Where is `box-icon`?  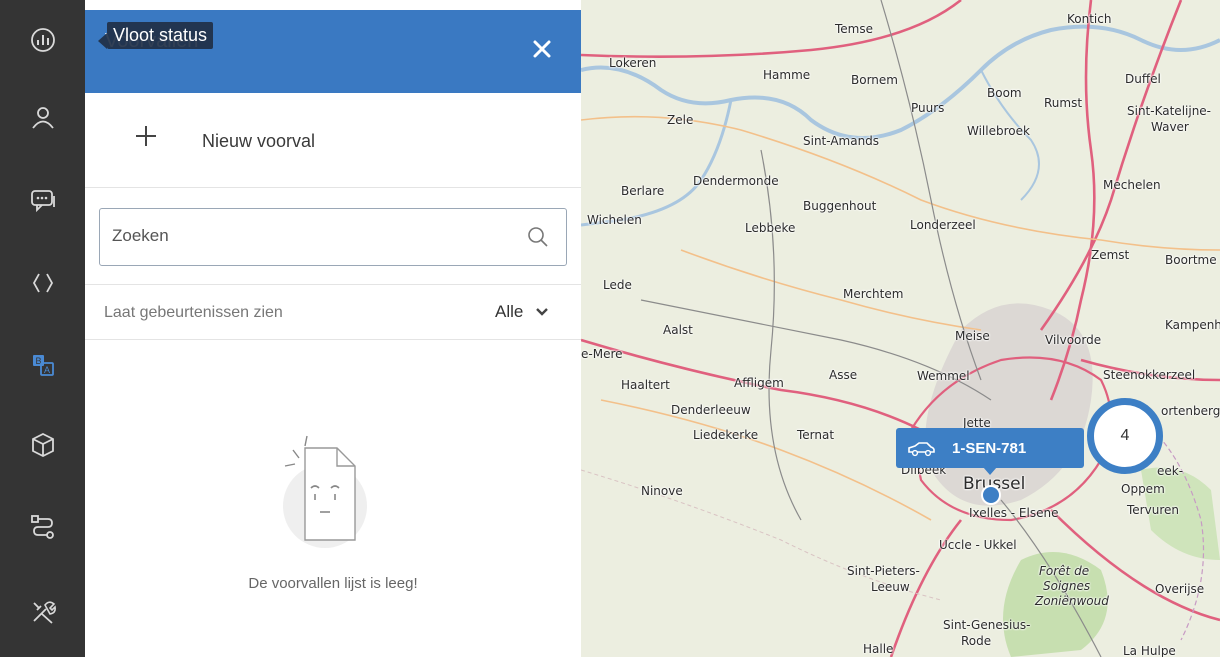
box-icon is located at coordinates (42, 445).